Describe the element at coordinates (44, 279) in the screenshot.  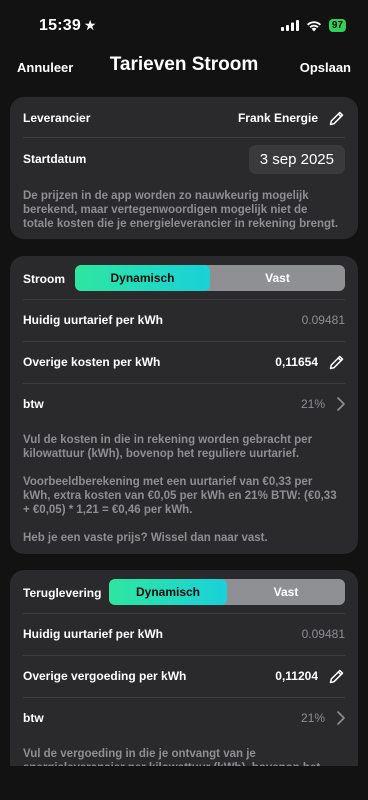
I see `stroom-label: Stroom` at that location.